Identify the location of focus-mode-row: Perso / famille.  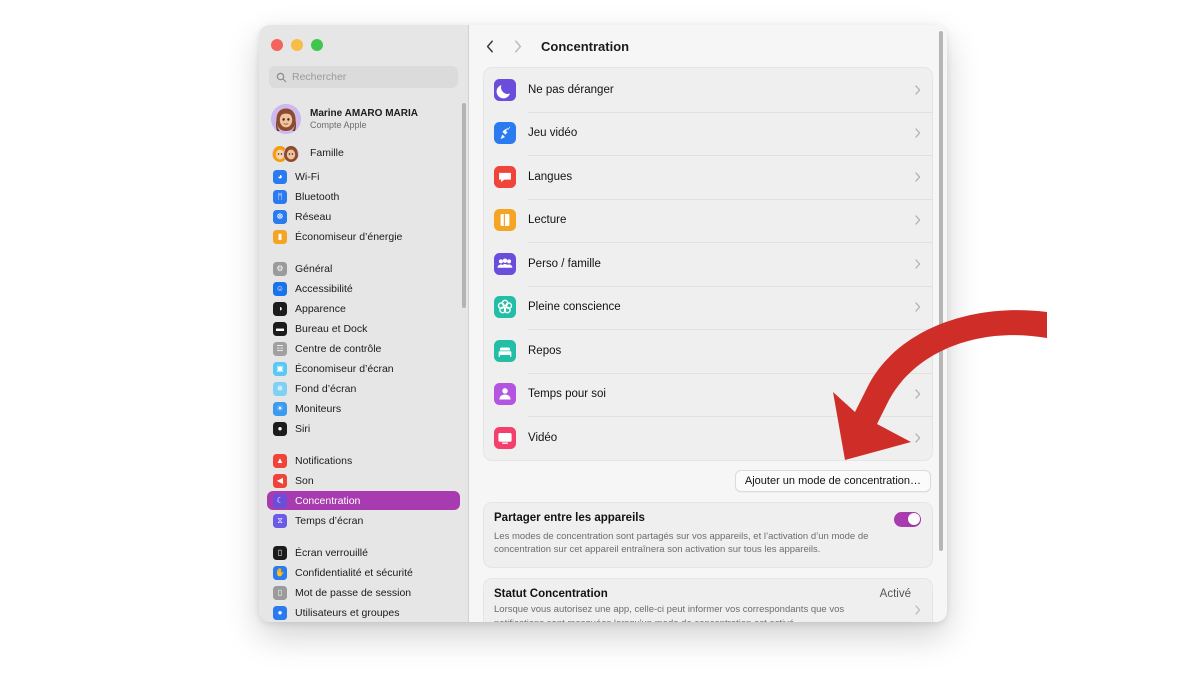
(708, 264).